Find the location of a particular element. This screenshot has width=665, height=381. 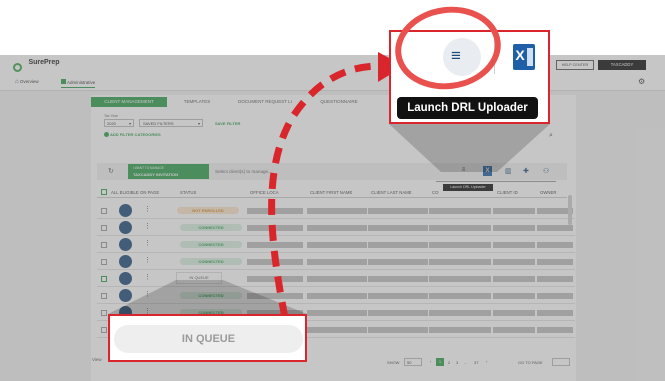

in-queue-status-zoomed: IN QUEUE is located at coordinates (208, 339).